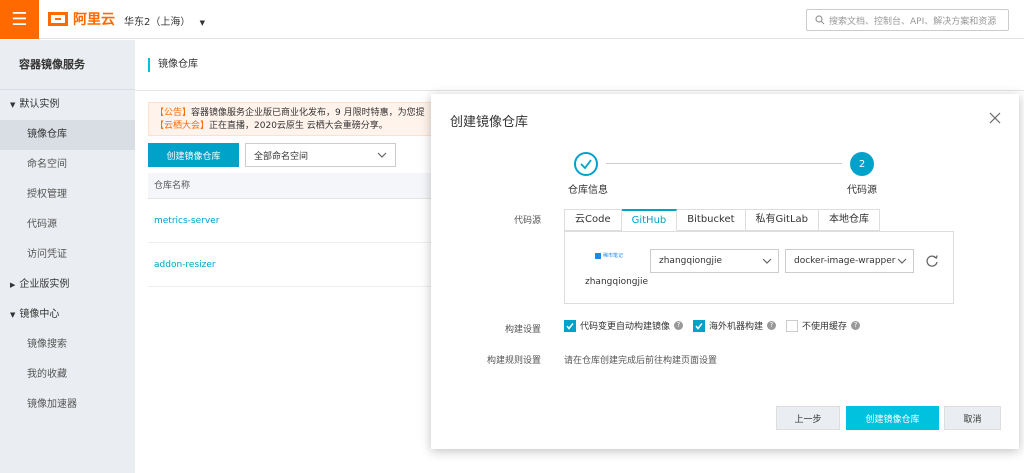  Describe the element at coordinates (641, 361) in the screenshot. I see `build-rules-hint: 请在仓库创建完成后前往构建页面设置` at that location.